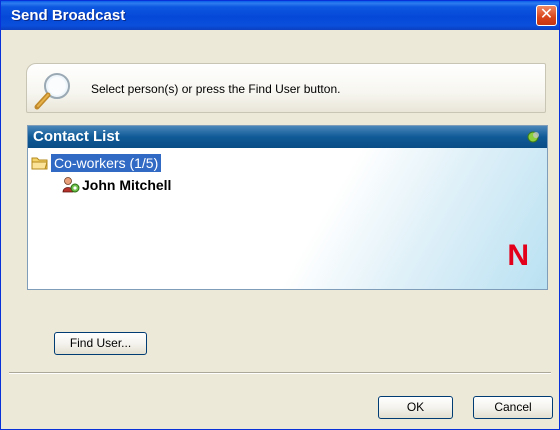 The width and height of the screenshot is (560, 430). What do you see at coordinates (280, 373) in the screenshot?
I see `separator` at bounding box center [280, 373].